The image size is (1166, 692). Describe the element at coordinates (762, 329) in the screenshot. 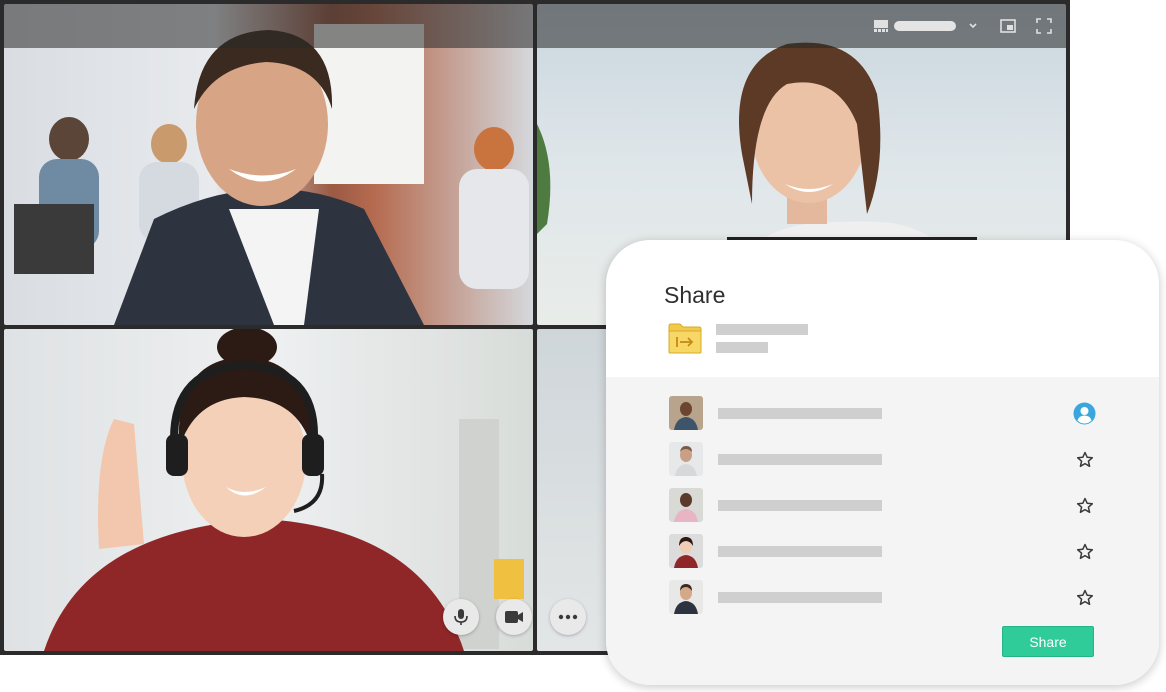

I see `folder-name-placeholder` at that location.